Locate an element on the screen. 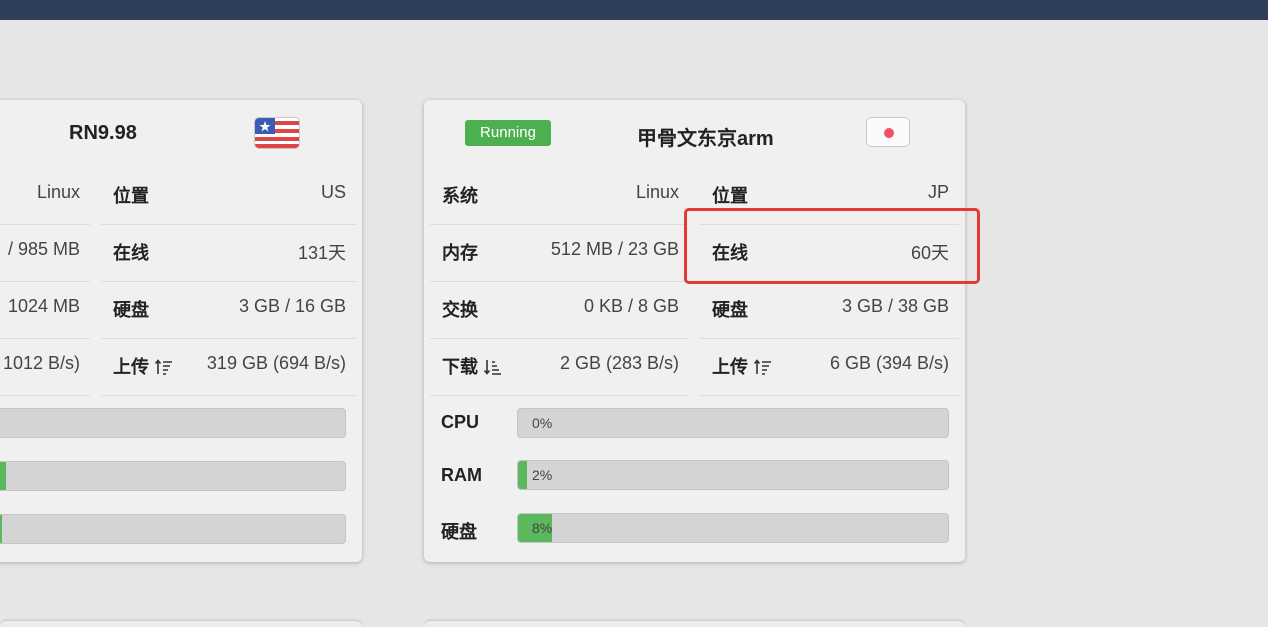 The height and width of the screenshot is (627, 1268). row-memory: / 985 MB is located at coordinates (45, 253).